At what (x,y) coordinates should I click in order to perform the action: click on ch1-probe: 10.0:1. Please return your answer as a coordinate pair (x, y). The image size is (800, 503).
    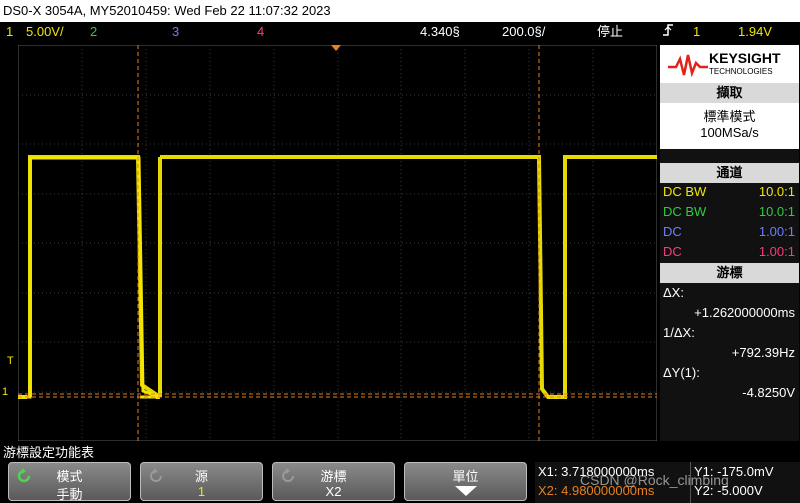
    Looking at the image, I should click on (776, 191).